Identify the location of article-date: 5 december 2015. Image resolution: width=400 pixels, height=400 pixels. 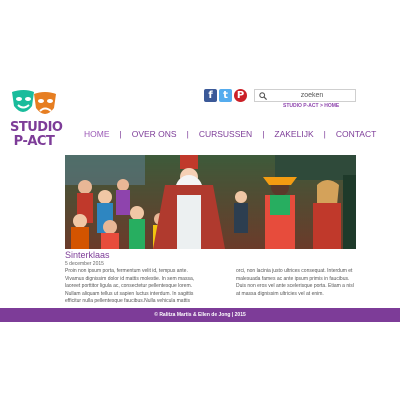
(84, 264).